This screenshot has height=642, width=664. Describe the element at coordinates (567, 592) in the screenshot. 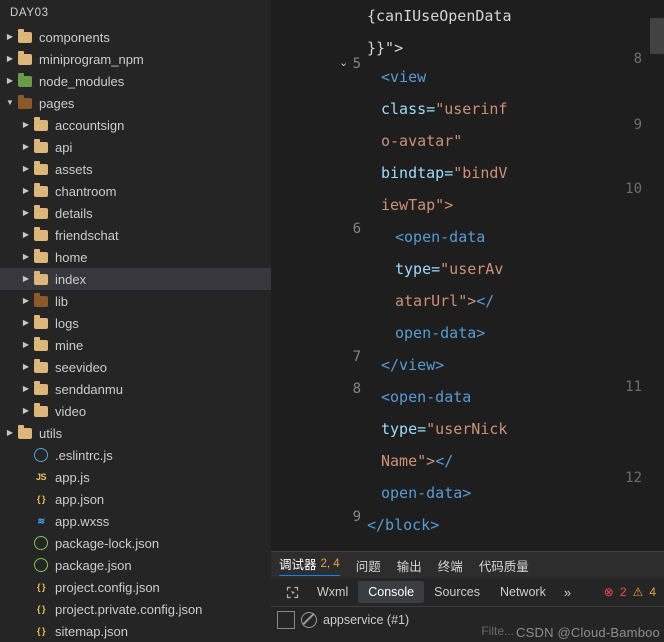

I see `more-tabs-chevron: »` at that location.